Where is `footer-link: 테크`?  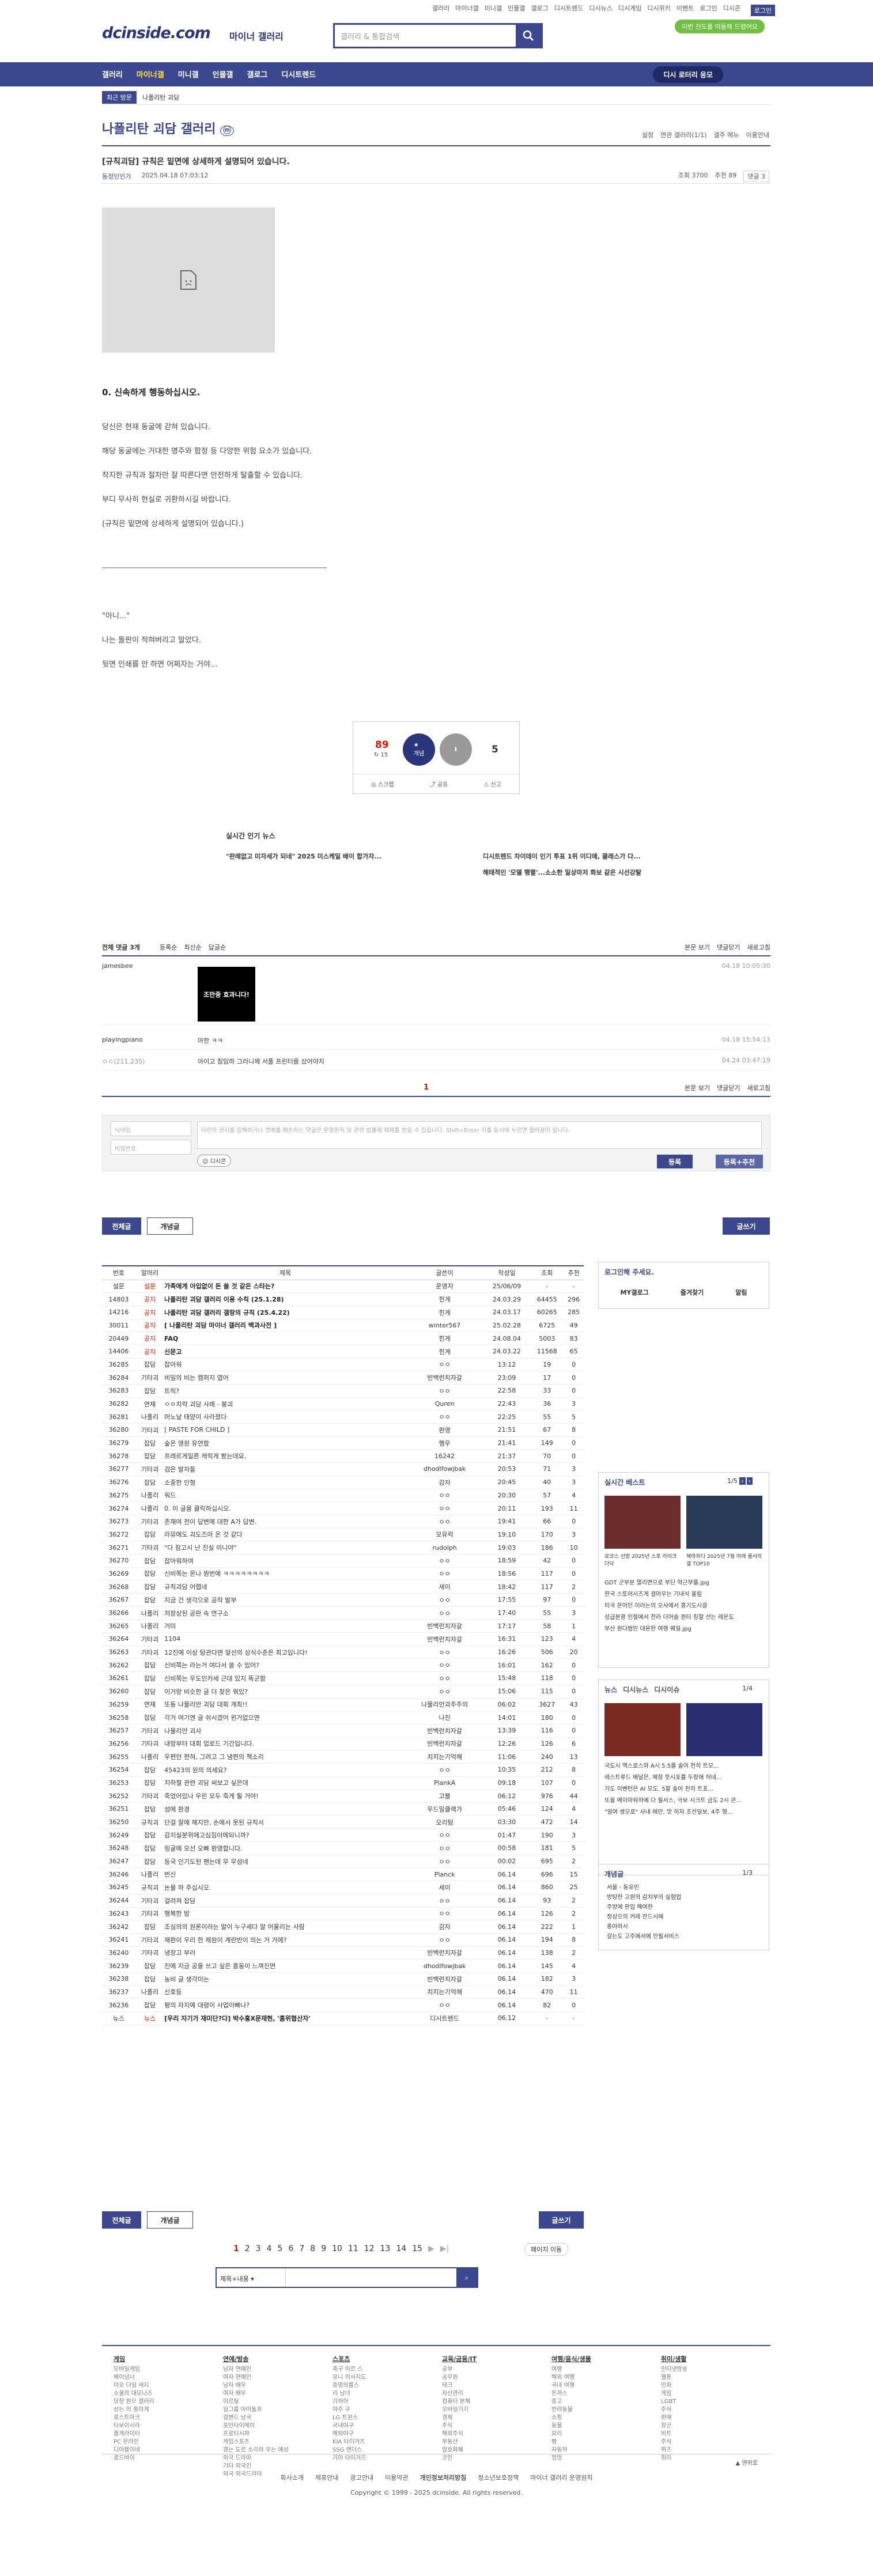
footer-link: 테크 is located at coordinates (459, 2386).